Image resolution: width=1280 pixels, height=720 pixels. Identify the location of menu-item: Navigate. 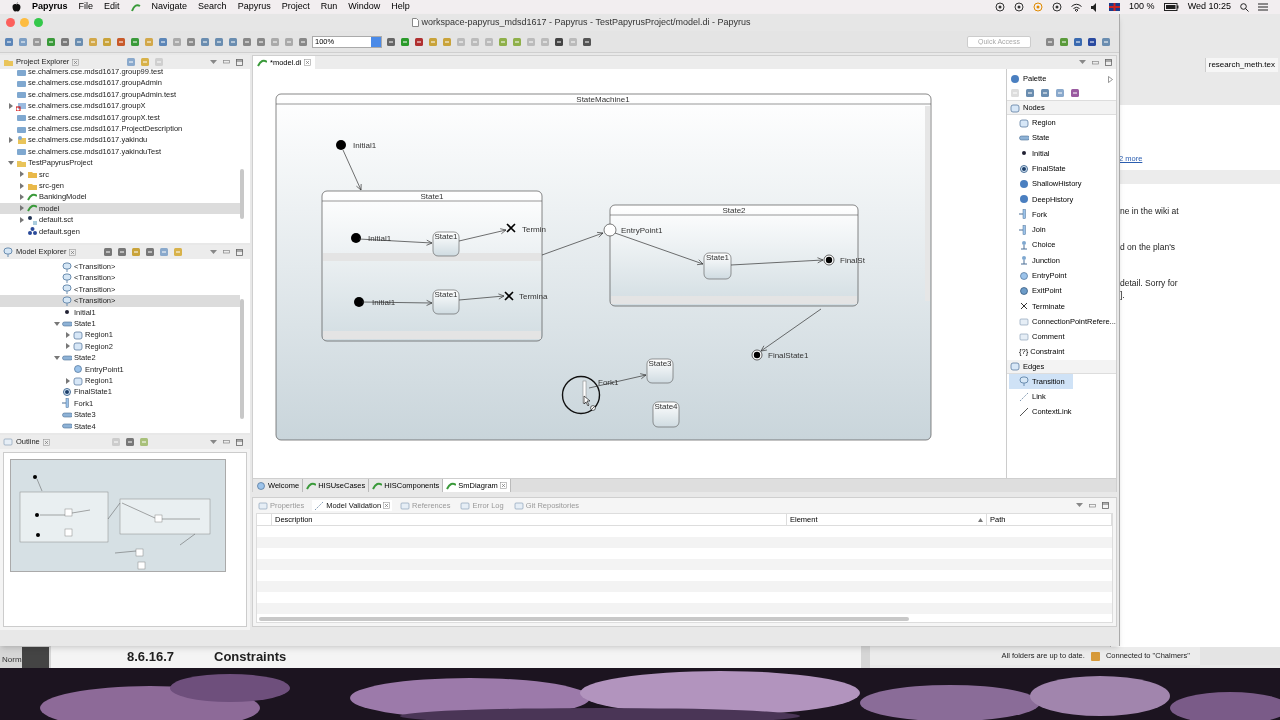
(169, 7).